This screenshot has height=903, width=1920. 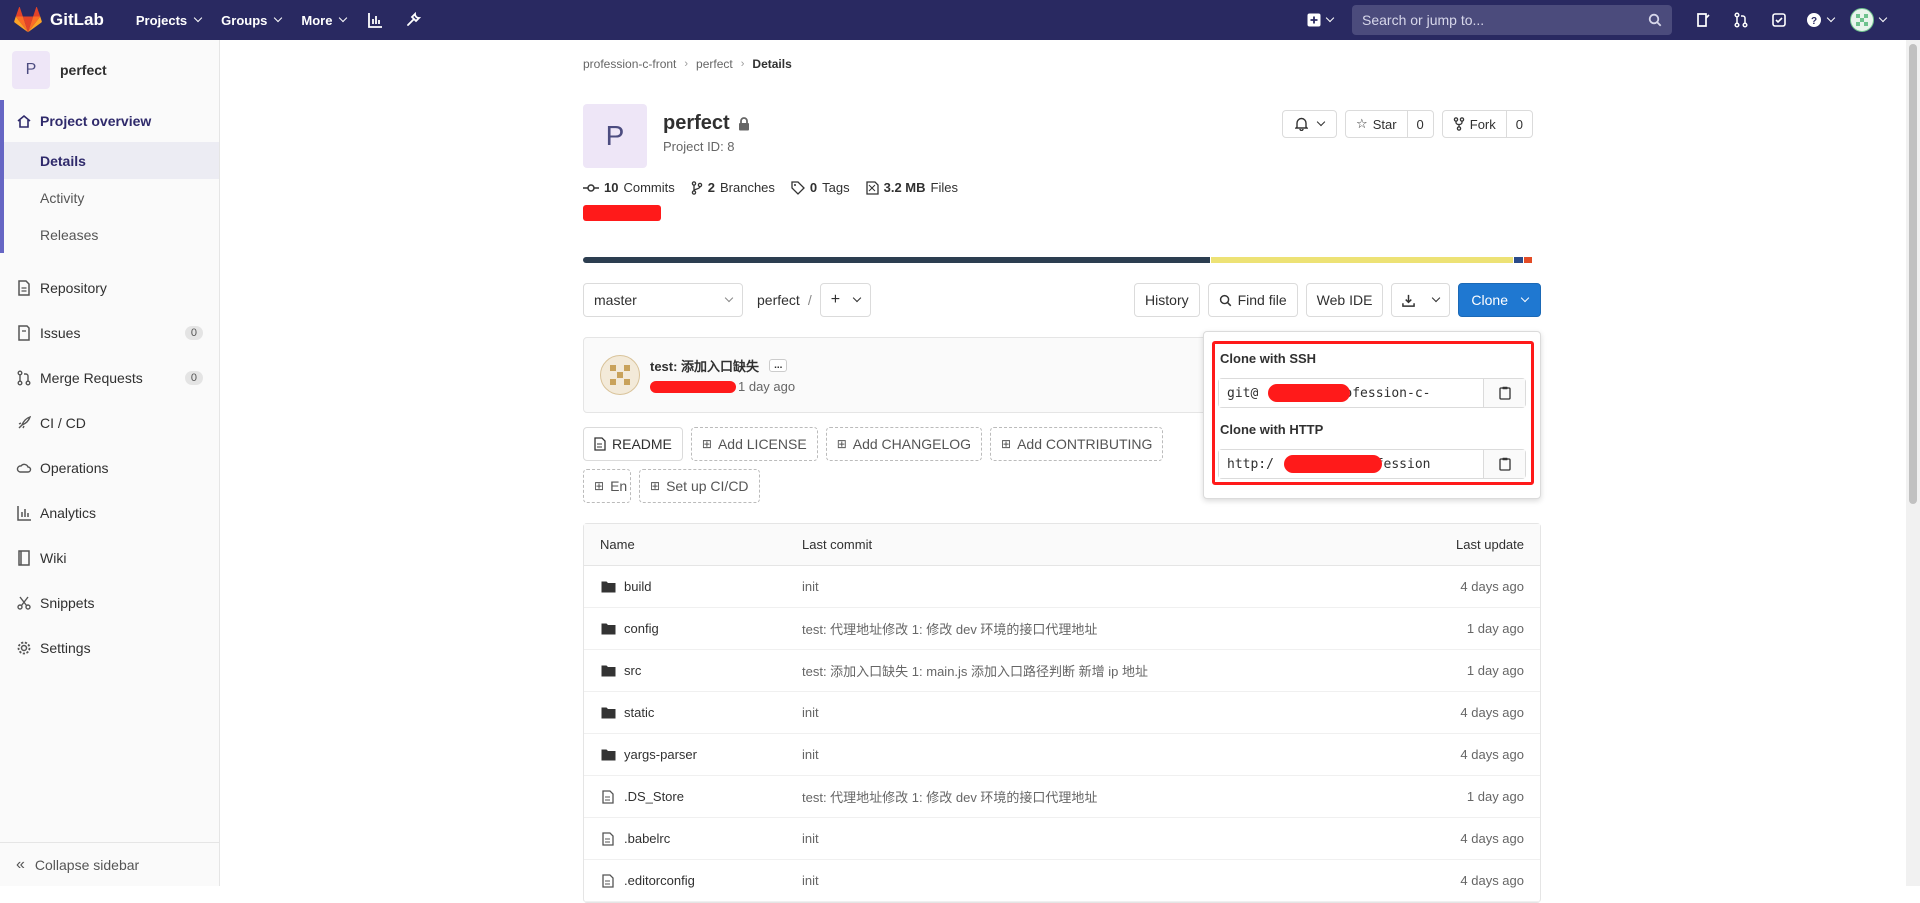 I want to click on ssh-url-input, so click(x=1351, y=393).